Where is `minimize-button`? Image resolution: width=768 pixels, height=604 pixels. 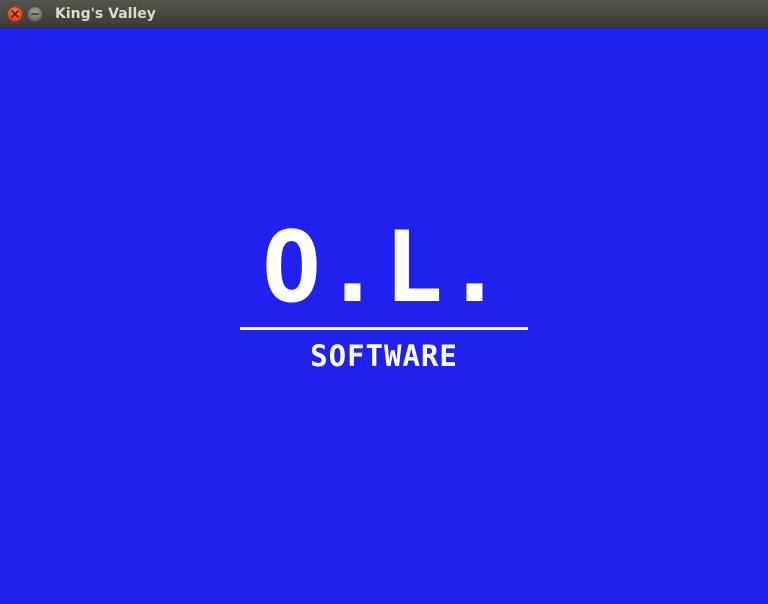
minimize-button is located at coordinates (35, 14).